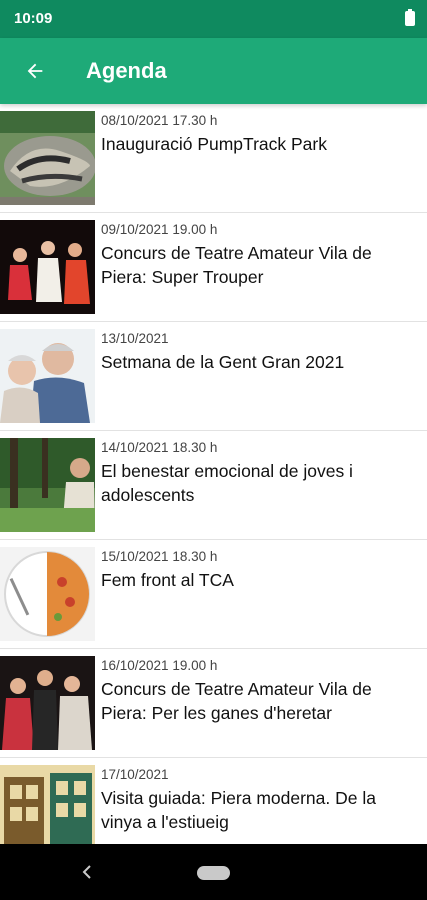 Image resolution: width=427 pixels, height=900 pixels. What do you see at coordinates (410, 17) in the screenshot?
I see `battery-icon` at bounding box center [410, 17].